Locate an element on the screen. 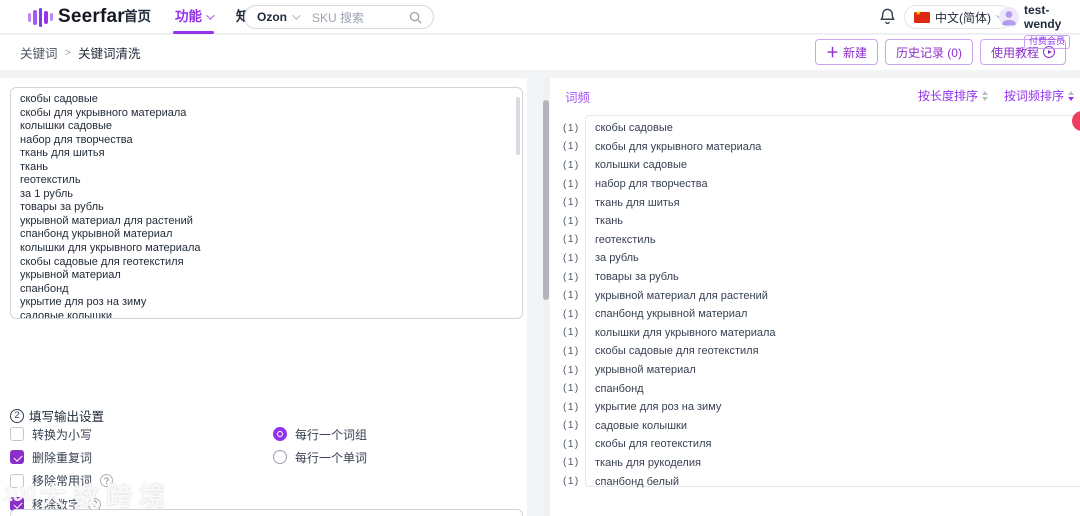 The height and width of the screenshot is (516, 1080). platform-select-value: Ozon is located at coordinates (272, 17).